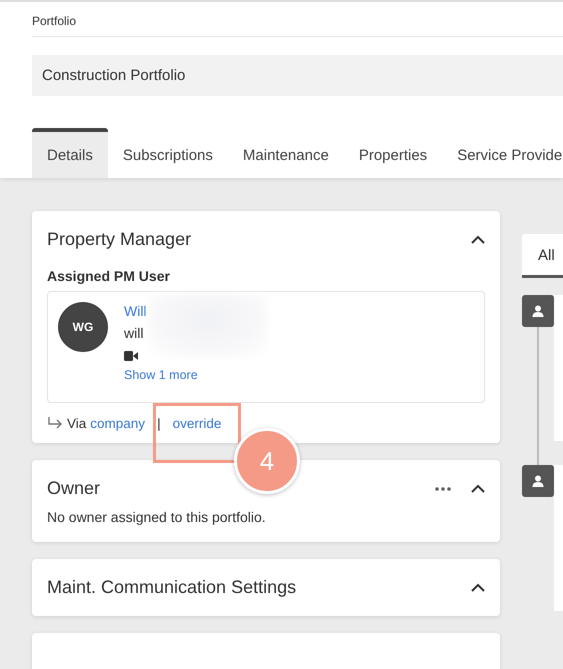 The width and height of the screenshot is (563, 669). I want to click on card-title: Owner, so click(73, 488).